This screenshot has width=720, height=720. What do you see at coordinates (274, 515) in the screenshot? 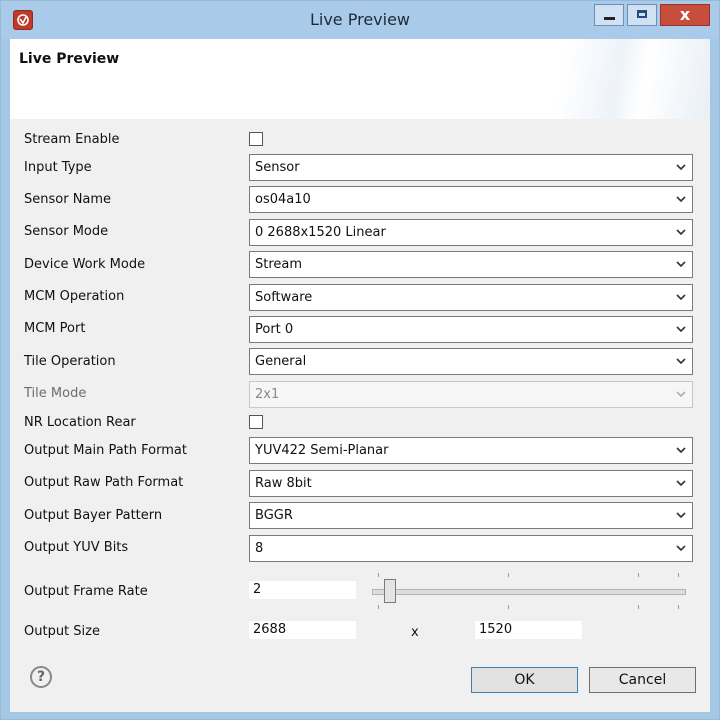
I see `output-bayer-pattern-value: BGGR` at bounding box center [274, 515].